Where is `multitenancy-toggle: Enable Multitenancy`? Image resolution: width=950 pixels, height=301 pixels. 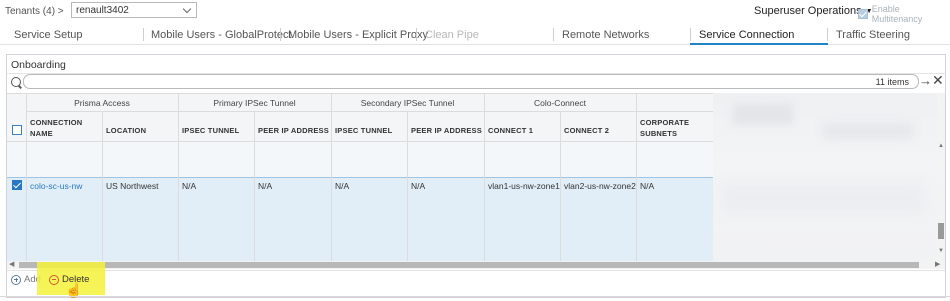
multitenancy-toggle: Enable Multitenancy is located at coordinates (904, 14).